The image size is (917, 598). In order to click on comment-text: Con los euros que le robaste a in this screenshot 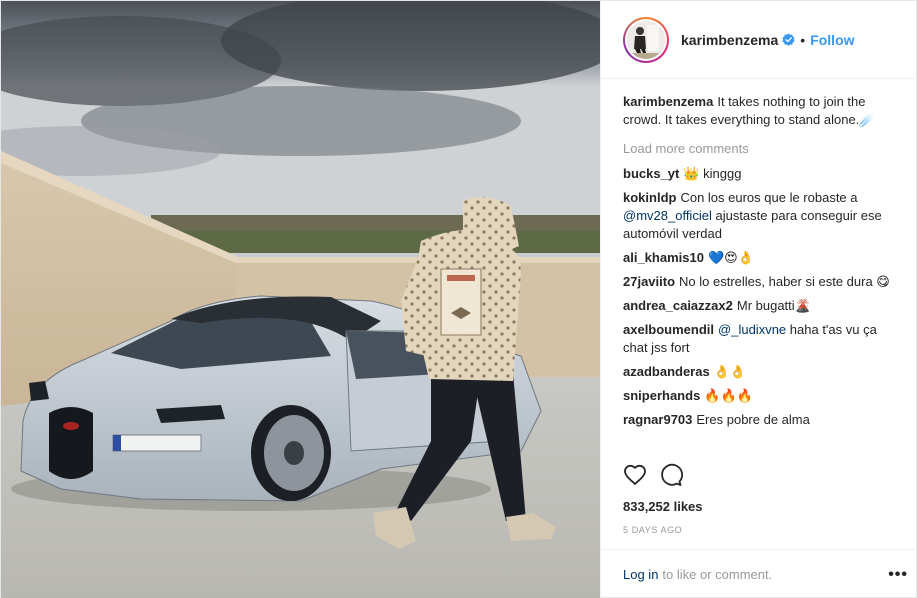, I will do `click(769, 197)`.